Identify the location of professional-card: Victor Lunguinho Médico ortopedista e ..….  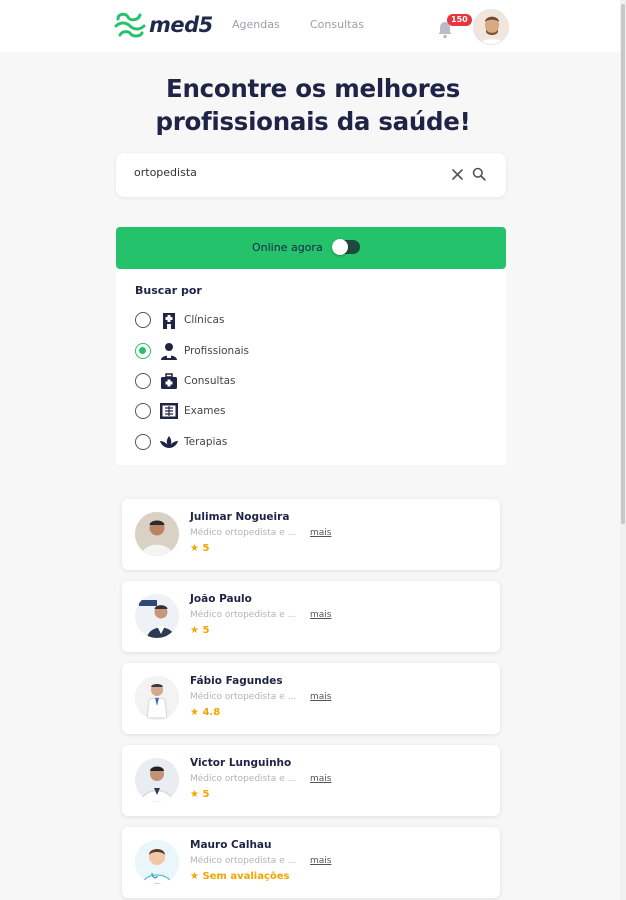
(311, 780).